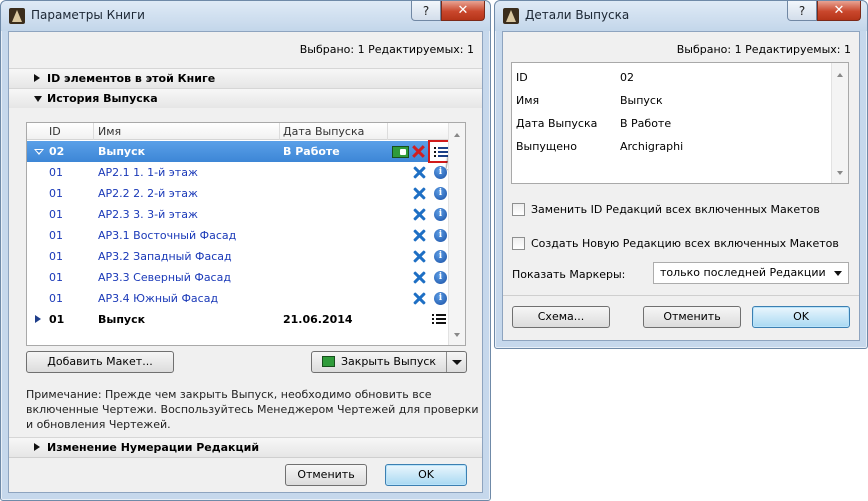 The image size is (868, 501). Describe the element at coordinates (546, 146) in the screenshot. I see `prop-key: Выпущено` at that location.